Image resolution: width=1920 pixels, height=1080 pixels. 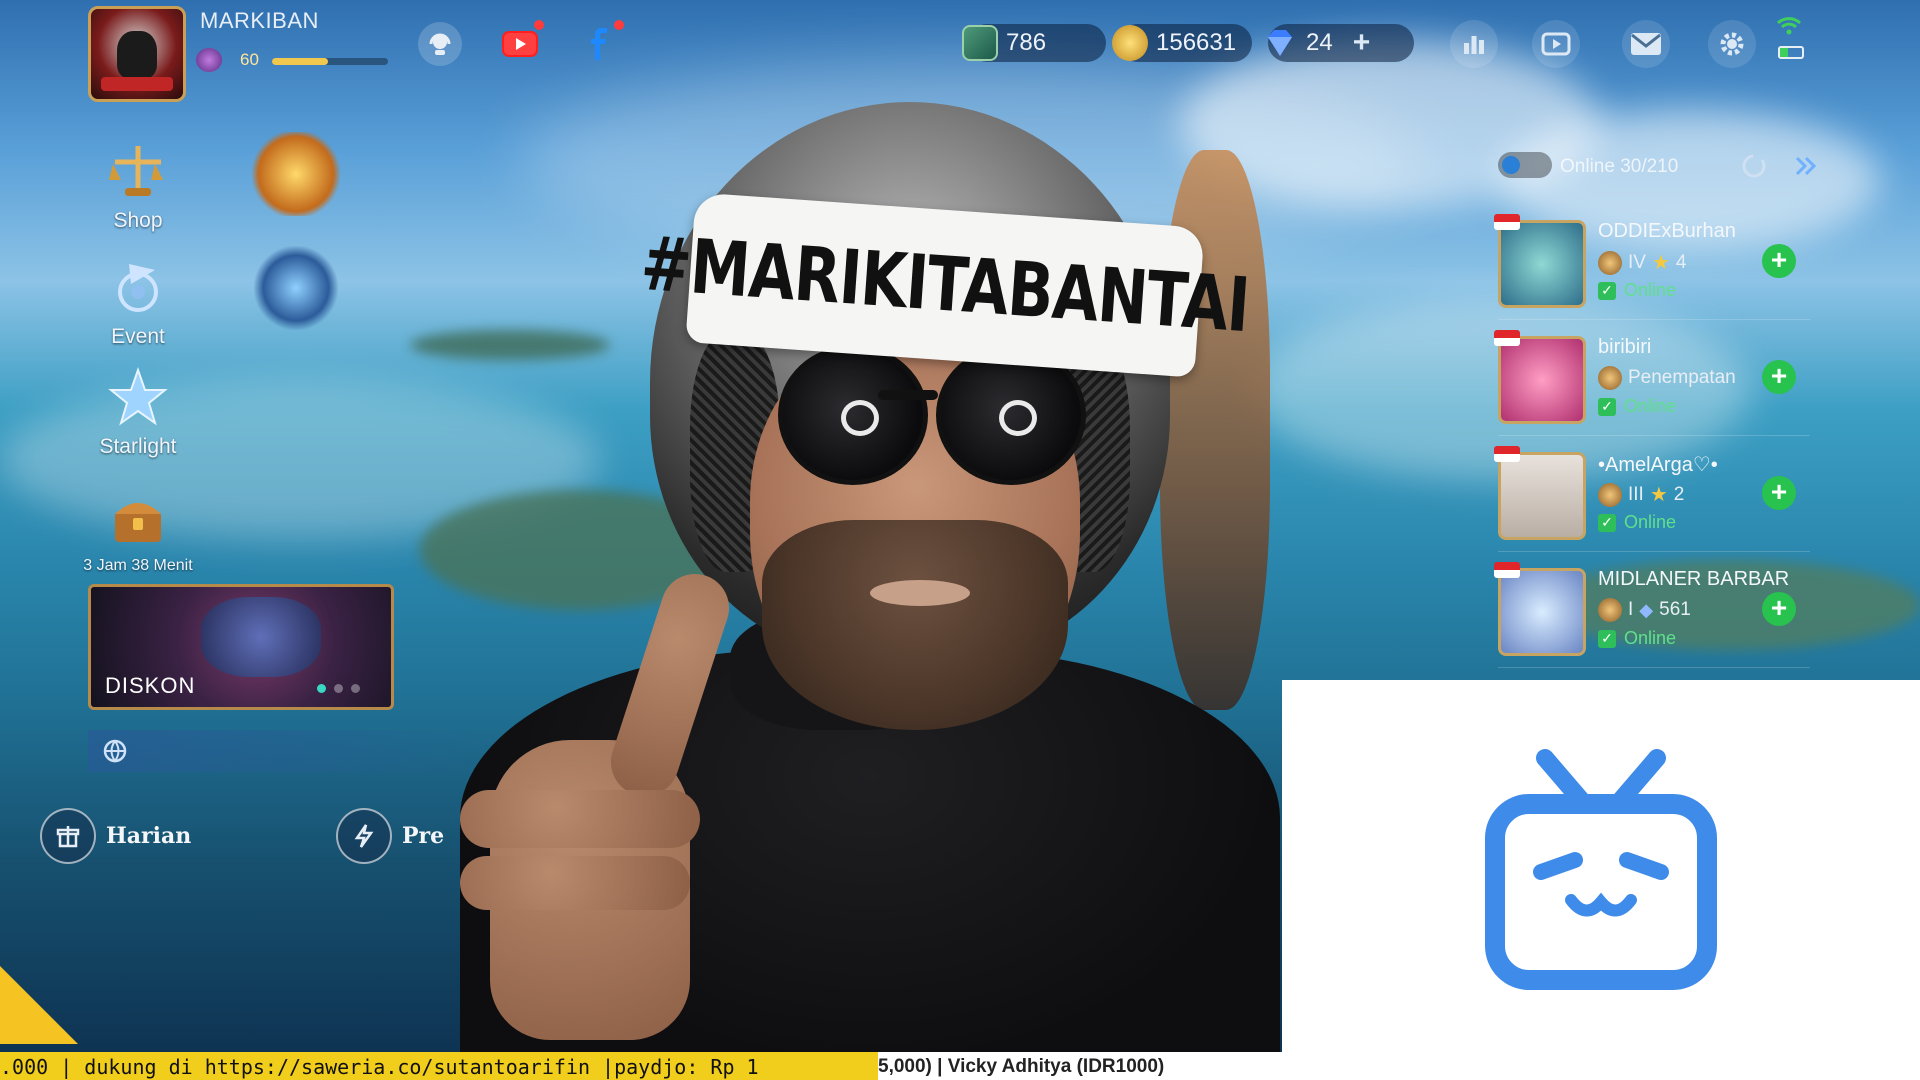 I want to click on starlight-star-icon, so click(x=138, y=396).